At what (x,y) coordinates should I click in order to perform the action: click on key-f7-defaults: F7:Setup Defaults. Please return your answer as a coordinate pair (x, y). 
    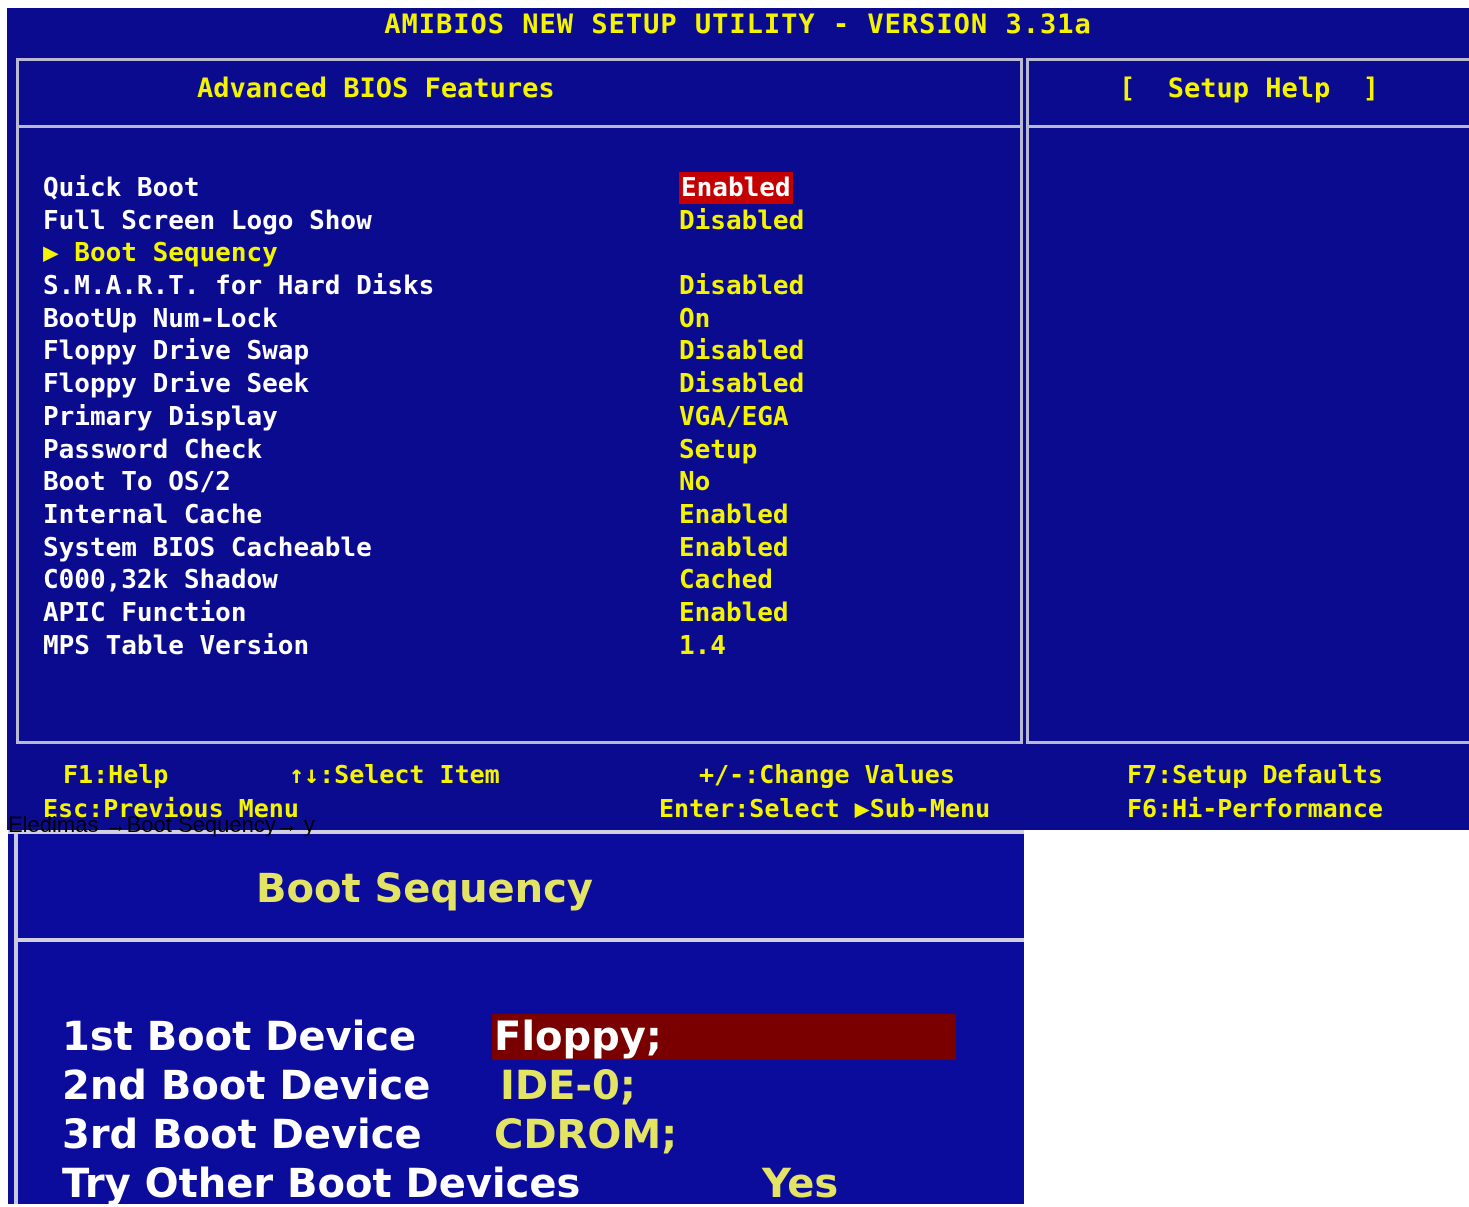
    Looking at the image, I should click on (1255, 774).